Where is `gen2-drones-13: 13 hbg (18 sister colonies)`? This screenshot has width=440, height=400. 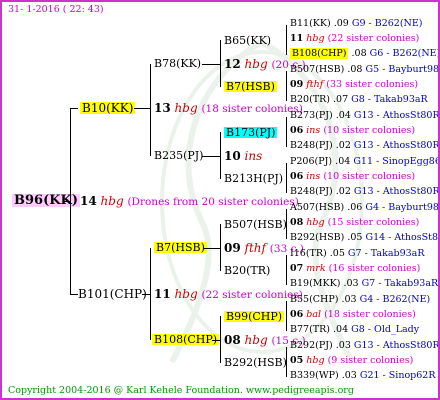 gen2-drones-13: 13 hbg (18 sister colonies) is located at coordinates (228, 108).